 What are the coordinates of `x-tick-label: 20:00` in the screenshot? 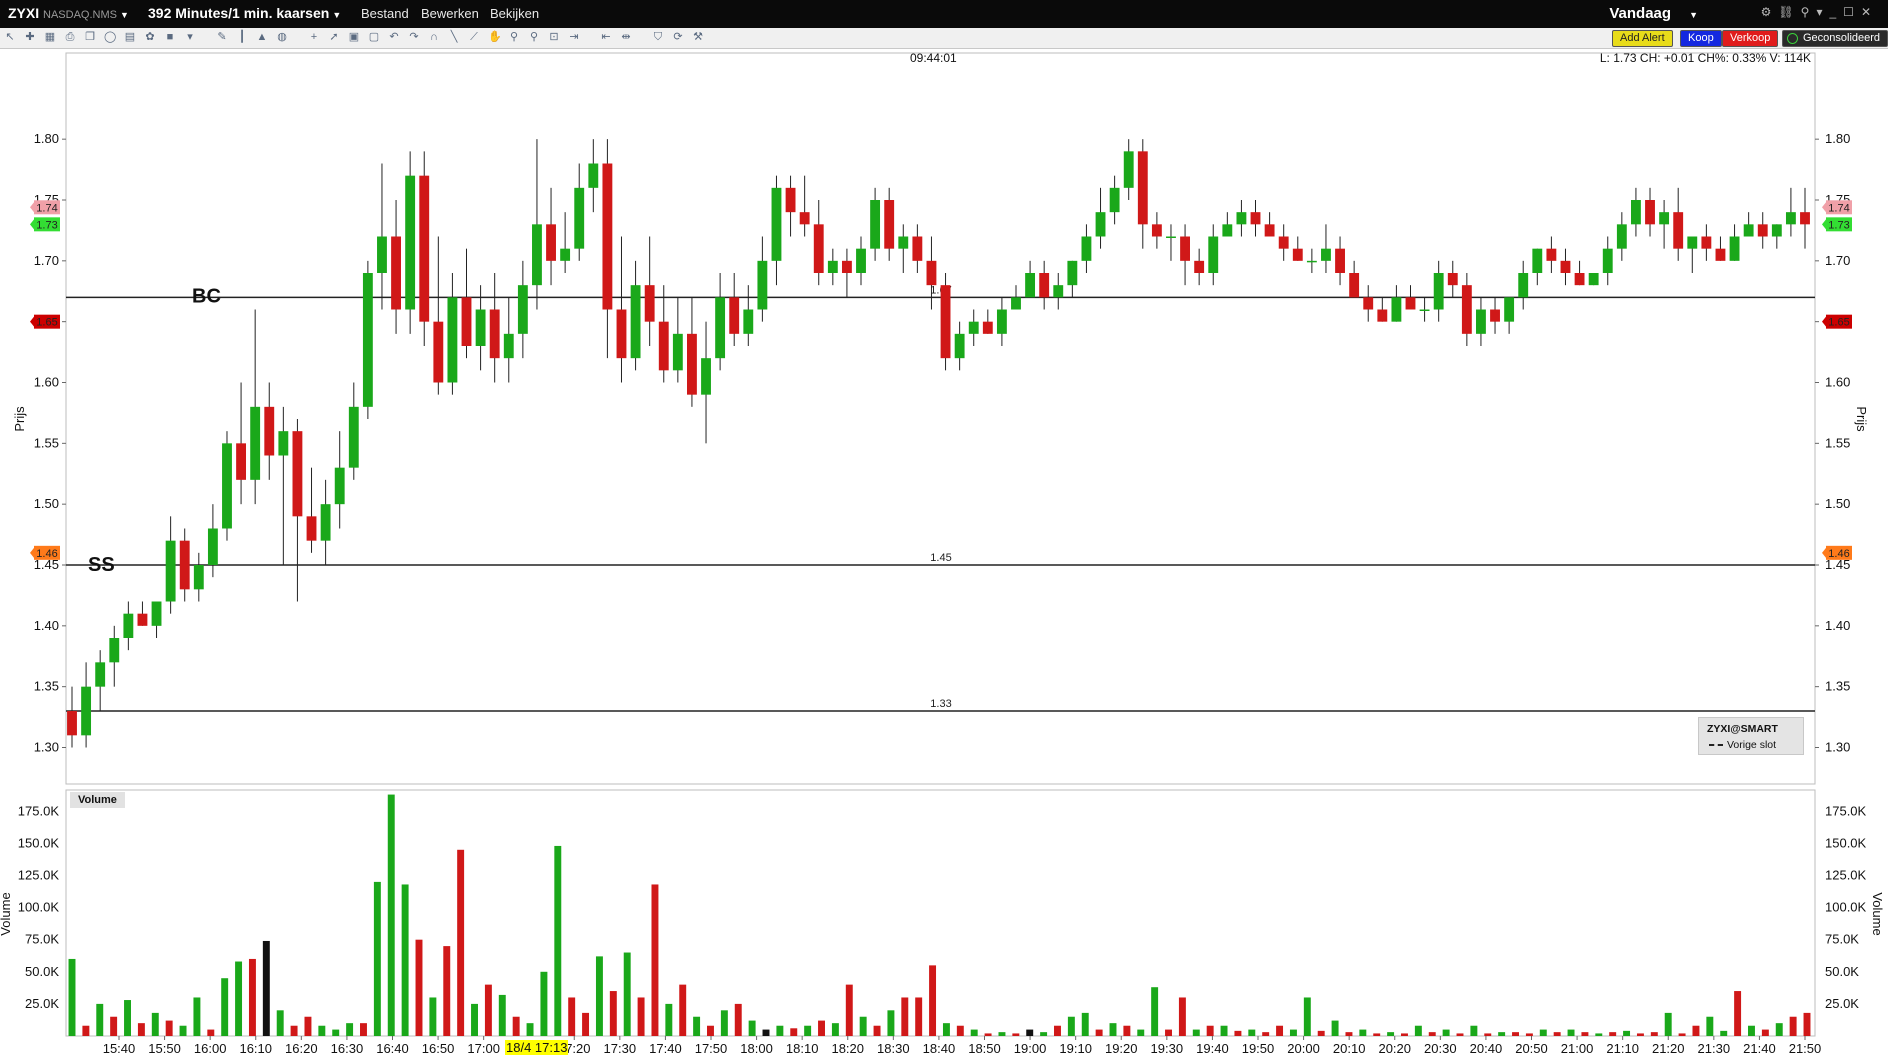 It's located at (1303, 1048).